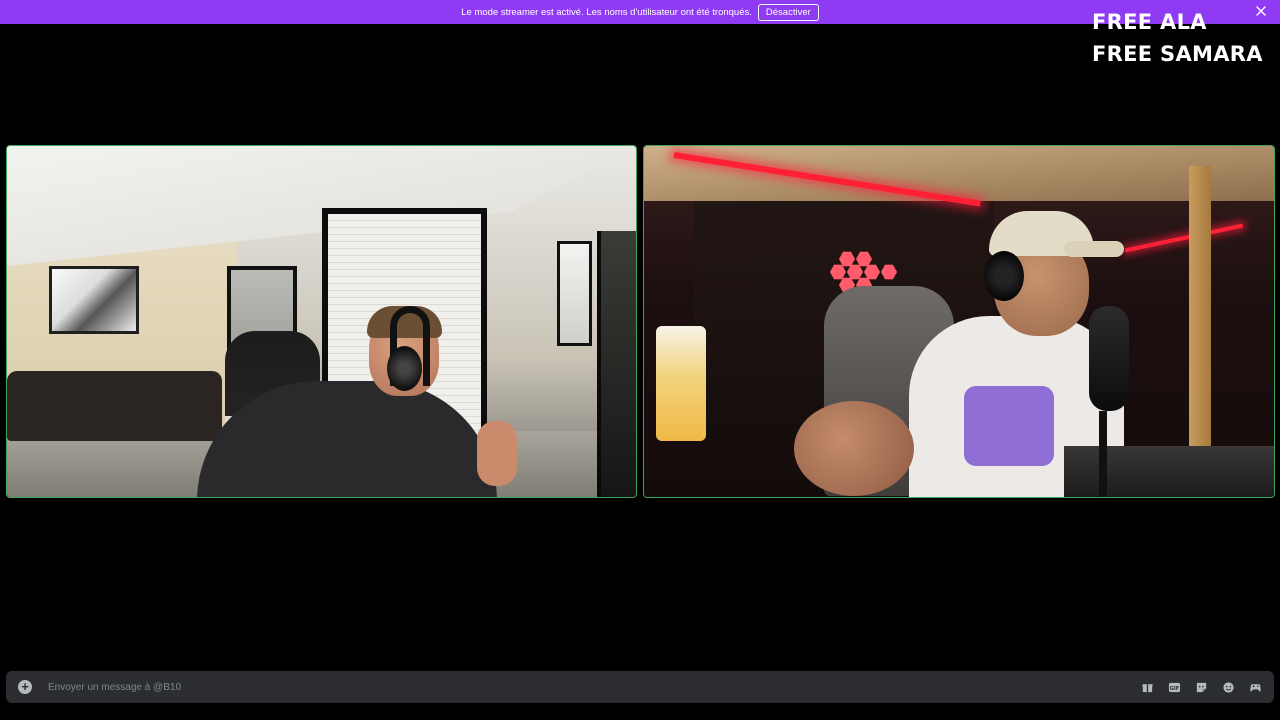 The height and width of the screenshot is (720, 1280). Describe the element at coordinates (1255, 687) in the screenshot. I see `activity-icon` at that location.